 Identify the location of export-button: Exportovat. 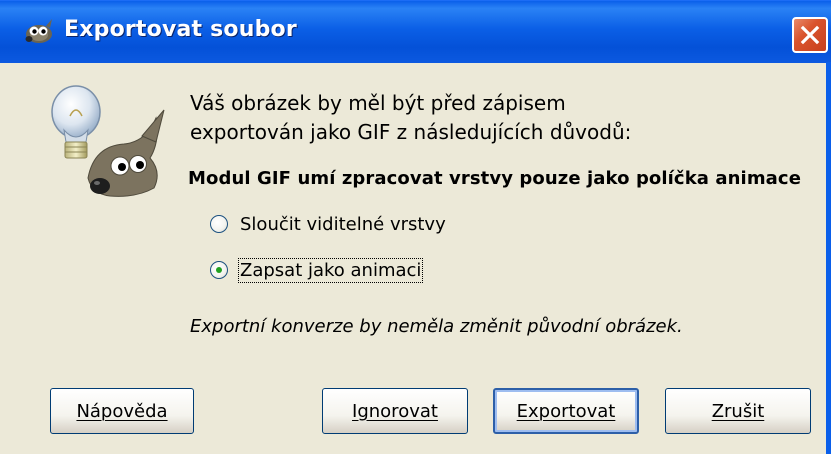
(566, 411).